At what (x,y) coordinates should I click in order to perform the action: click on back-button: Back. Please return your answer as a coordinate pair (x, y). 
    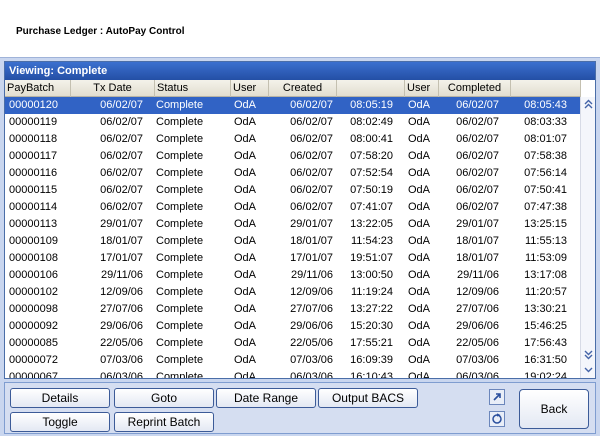
    Looking at the image, I should click on (554, 409).